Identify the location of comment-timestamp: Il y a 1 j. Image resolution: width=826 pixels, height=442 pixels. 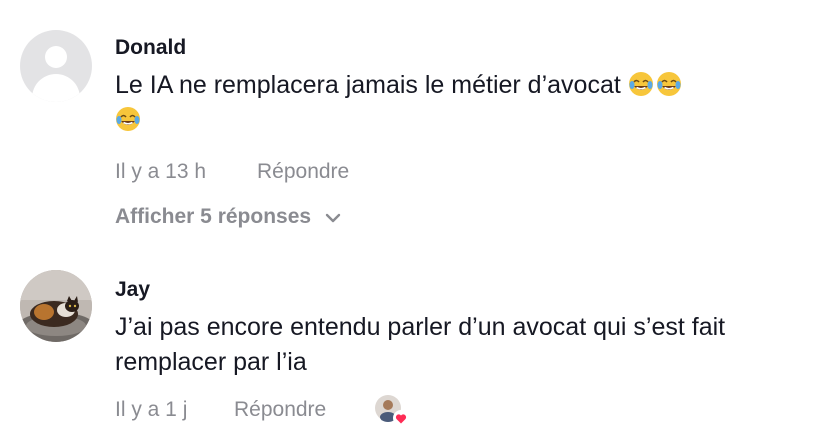
(151, 409).